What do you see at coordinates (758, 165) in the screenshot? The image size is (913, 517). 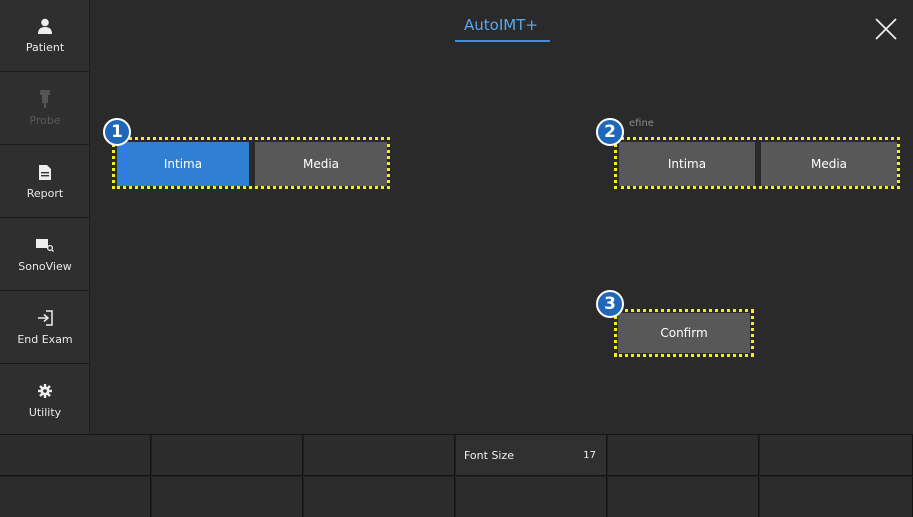 I see `right-segmented-control: Intima Media` at bounding box center [758, 165].